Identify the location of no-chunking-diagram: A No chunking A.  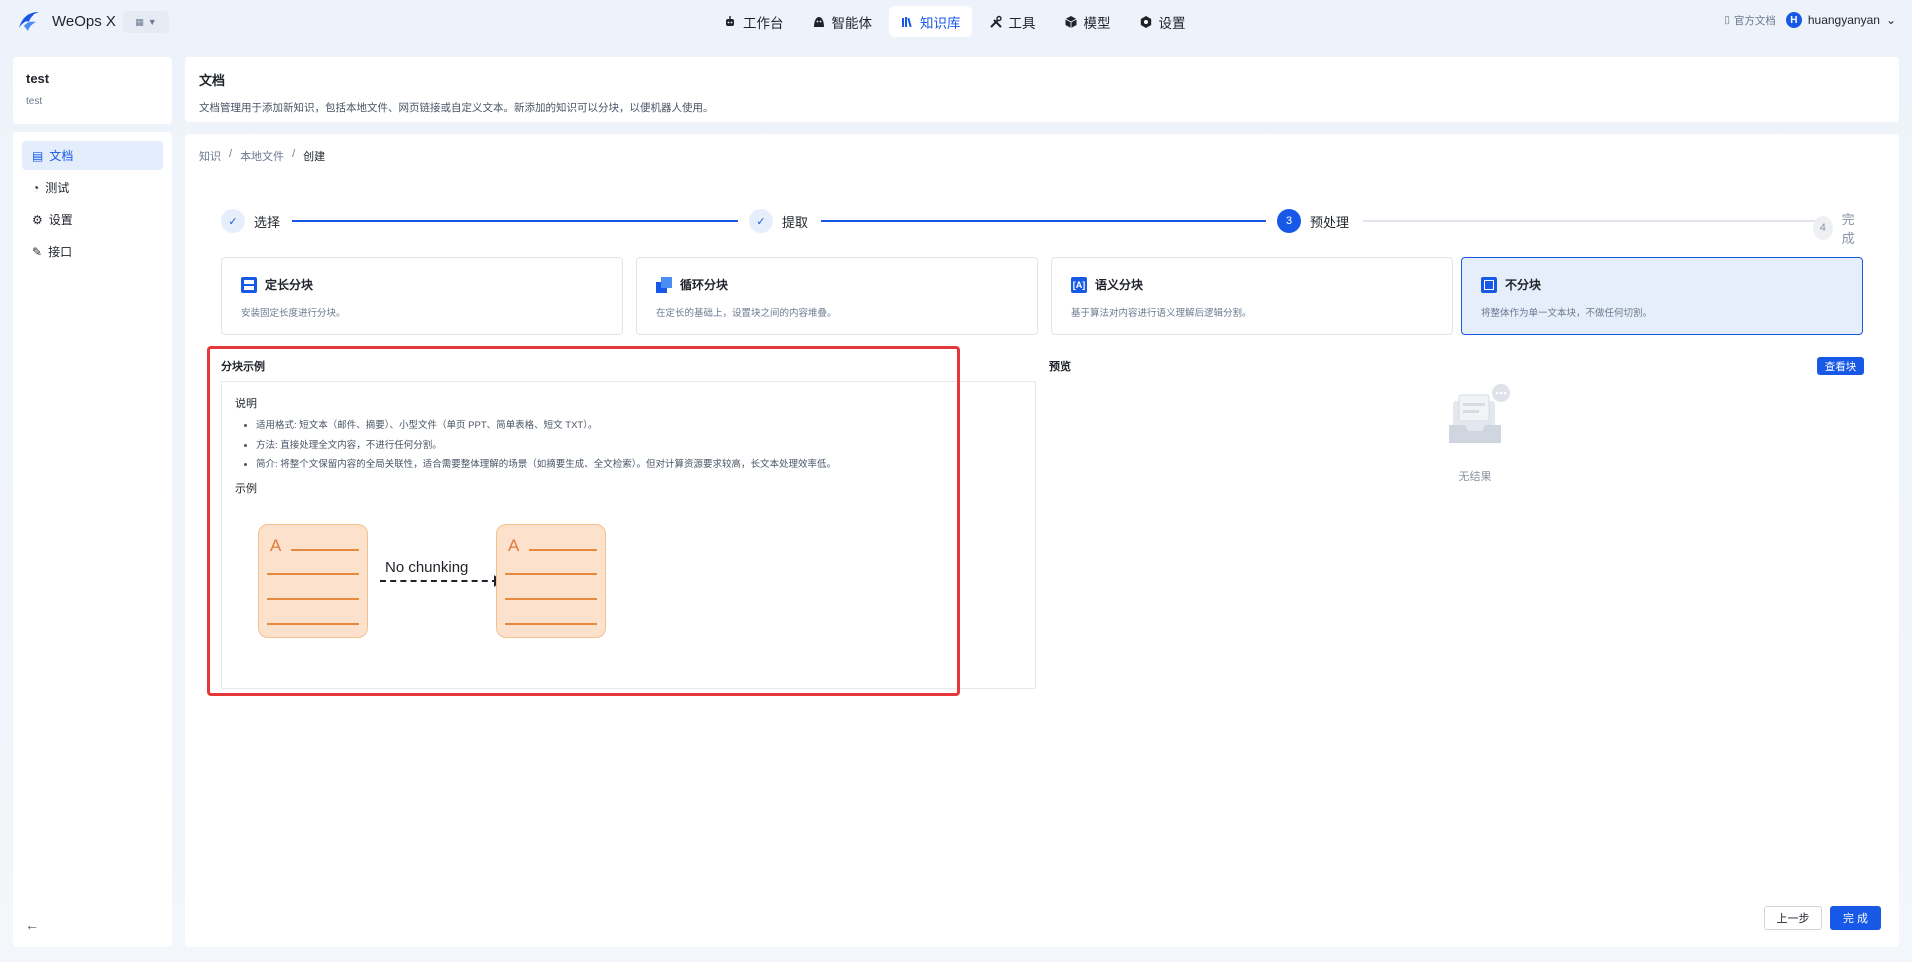
(438, 584).